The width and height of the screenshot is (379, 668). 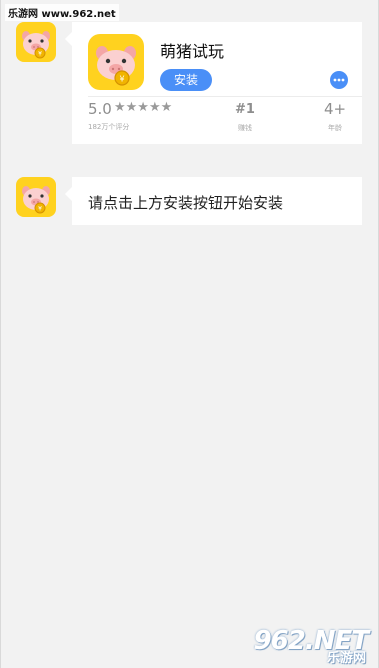 I want to click on app-name: 萌猪试玩, so click(x=192, y=51).